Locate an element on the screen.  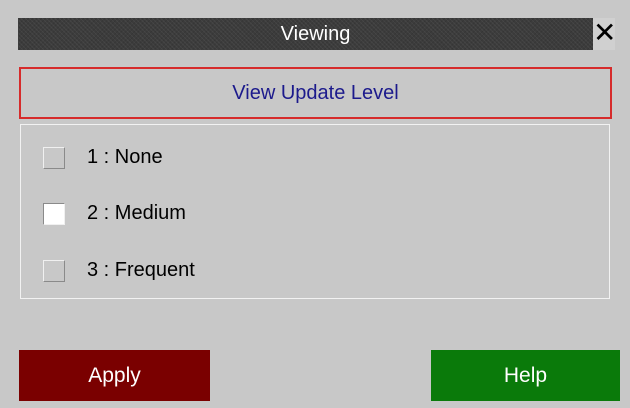
option-frequent-checkbox is located at coordinates (54, 271).